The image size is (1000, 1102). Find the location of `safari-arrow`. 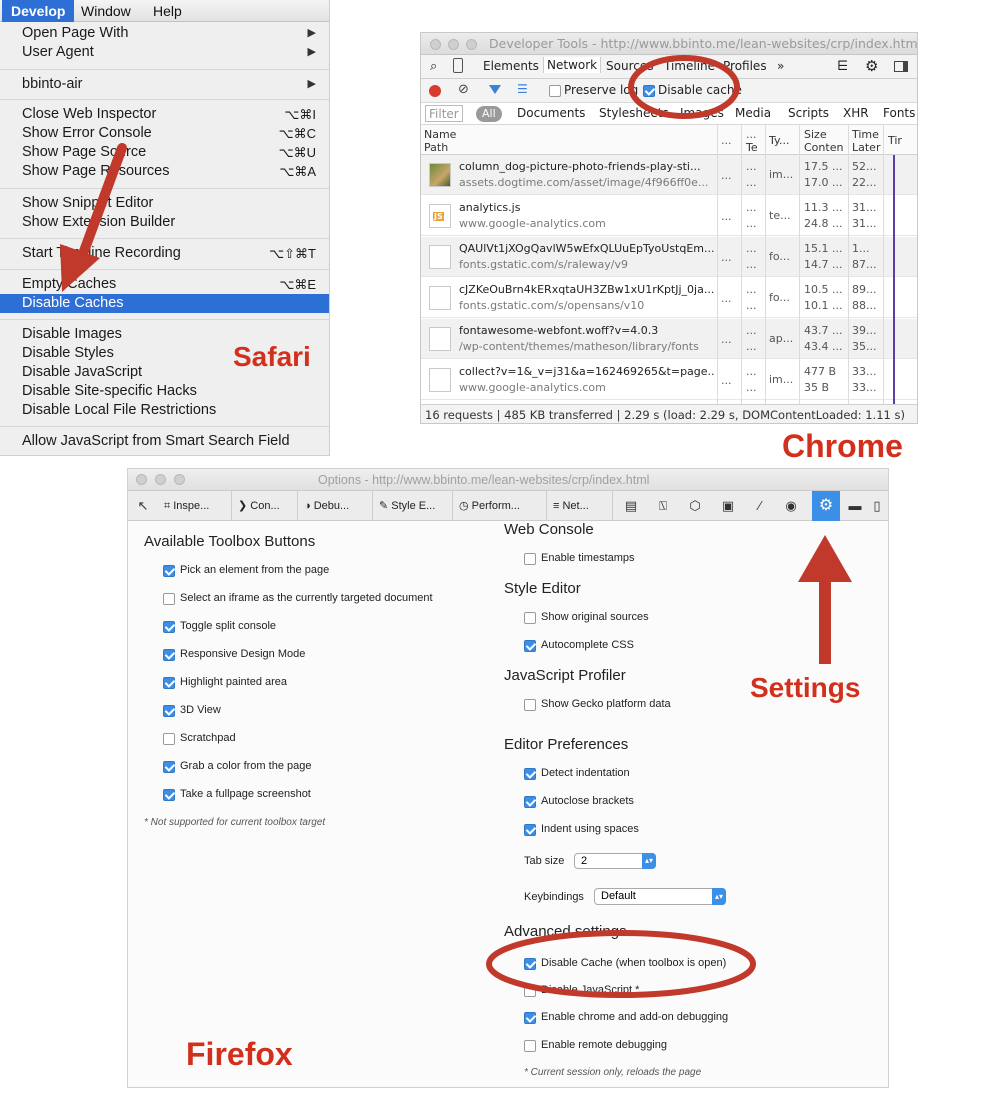

safari-arrow is located at coordinates (93, 217).